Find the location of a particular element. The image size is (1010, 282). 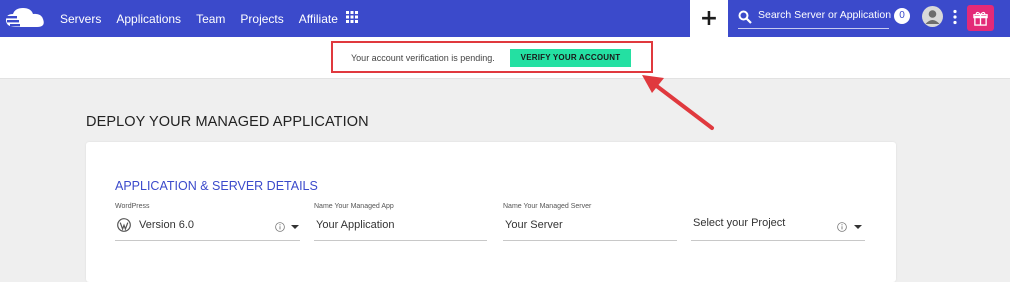

app-name-value: Your Application is located at coordinates (355, 225).